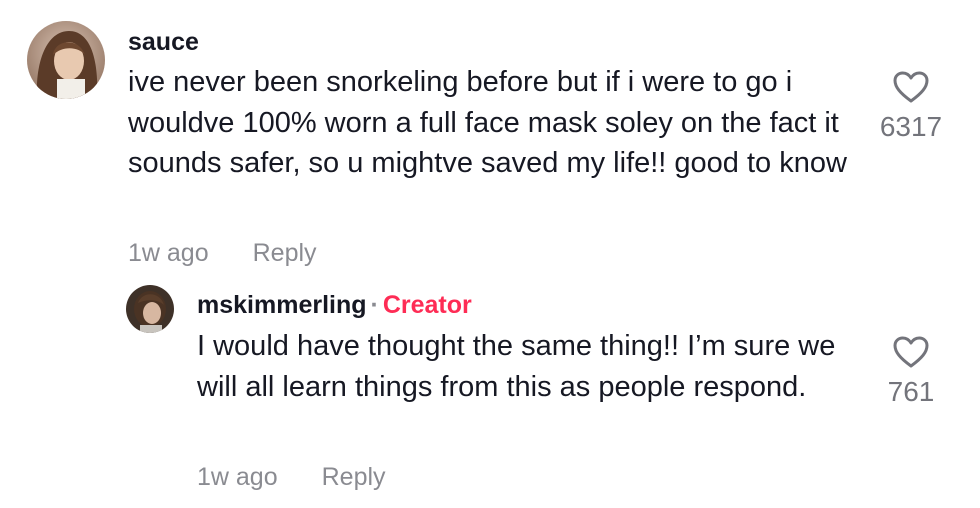 The image size is (980, 508). Describe the element at coordinates (427, 305) in the screenshot. I see `creator-badge: Creator` at that location.